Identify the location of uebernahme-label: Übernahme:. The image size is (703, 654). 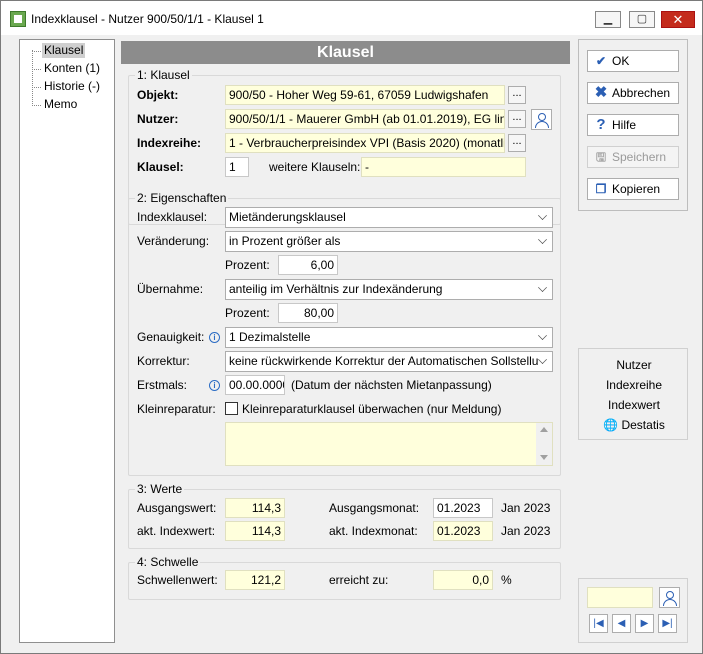
(170, 289).